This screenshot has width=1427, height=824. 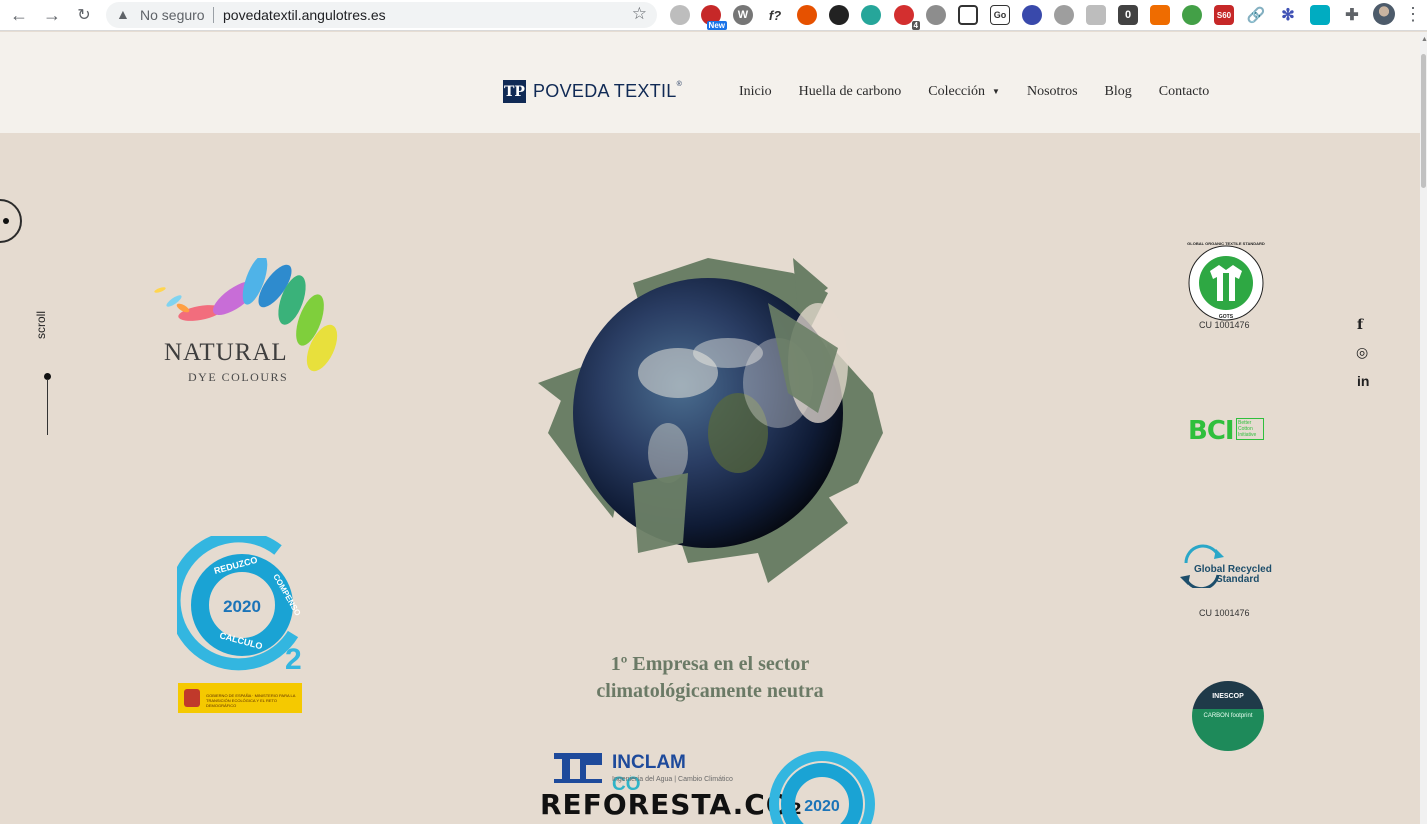 I want to click on extension-count-icon: 4, so click(x=907, y=17).